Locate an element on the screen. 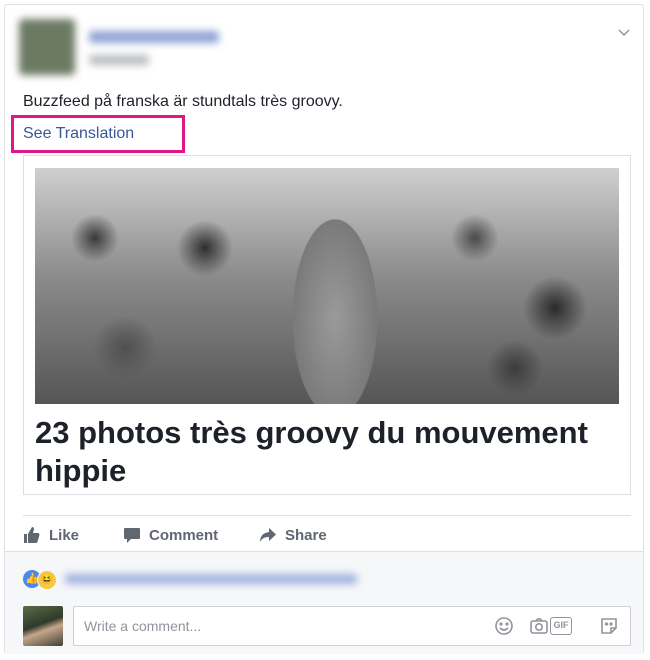  chevron-down-icon is located at coordinates (624, 32).